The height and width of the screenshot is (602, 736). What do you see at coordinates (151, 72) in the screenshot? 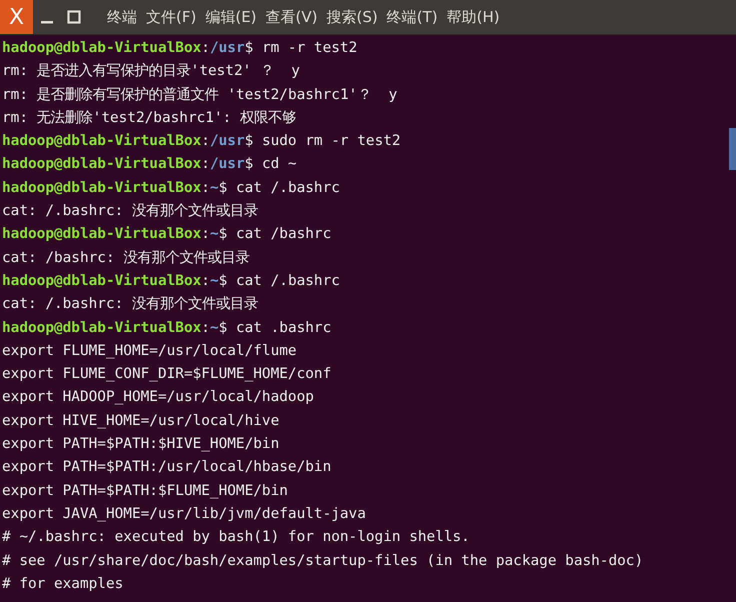
I see `output-line: rm: 是否进入有写保护的目录'test2' ？ y` at bounding box center [151, 72].